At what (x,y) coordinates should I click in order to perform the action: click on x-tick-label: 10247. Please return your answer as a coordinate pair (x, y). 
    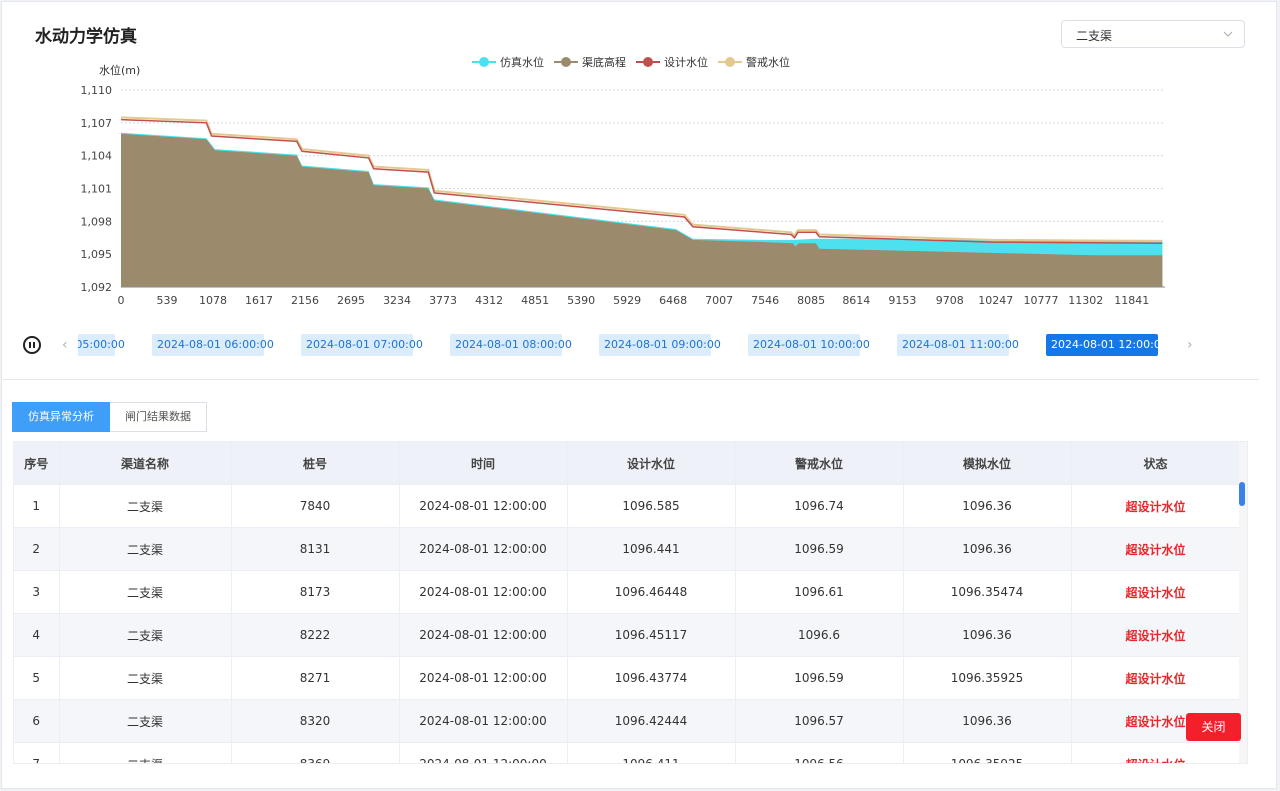
    Looking at the image, I should click on (995, 300).